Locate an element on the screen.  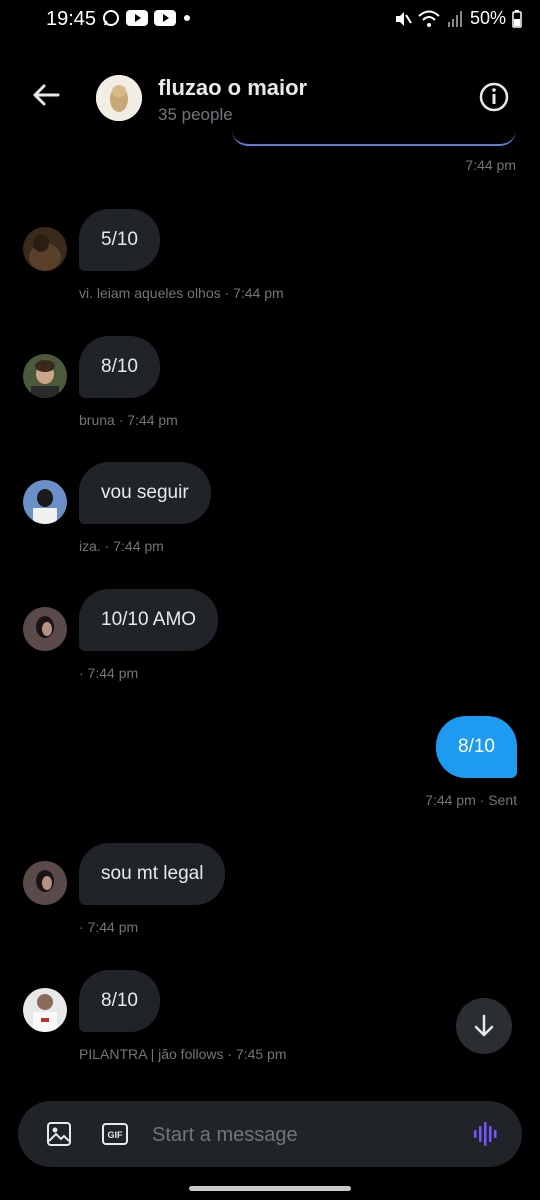
voice-icon is located at coordinates (486, 1134).